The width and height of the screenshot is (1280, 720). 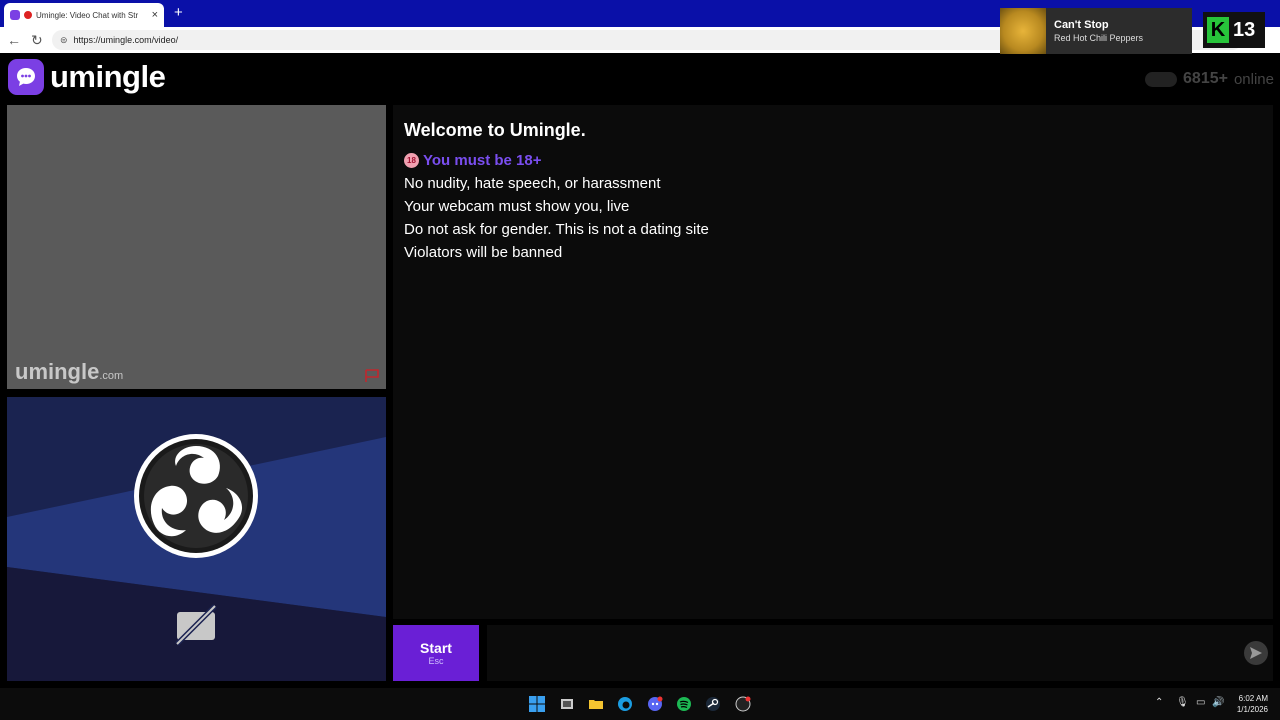 I want to click on online-label: online, so click(x=1253, y=79).